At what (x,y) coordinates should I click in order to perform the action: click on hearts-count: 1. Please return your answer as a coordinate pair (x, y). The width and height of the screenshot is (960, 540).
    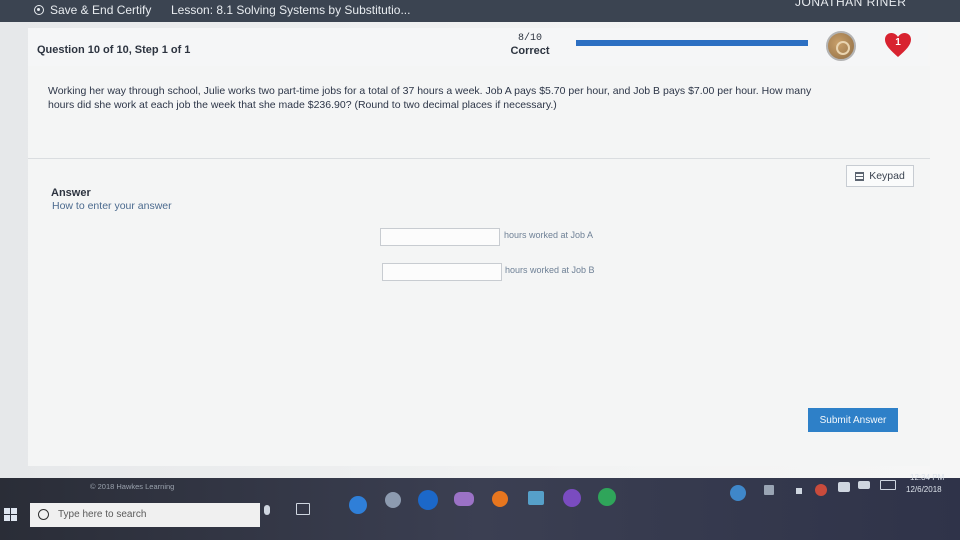
    Looking at the image, I should click on (898, 42).